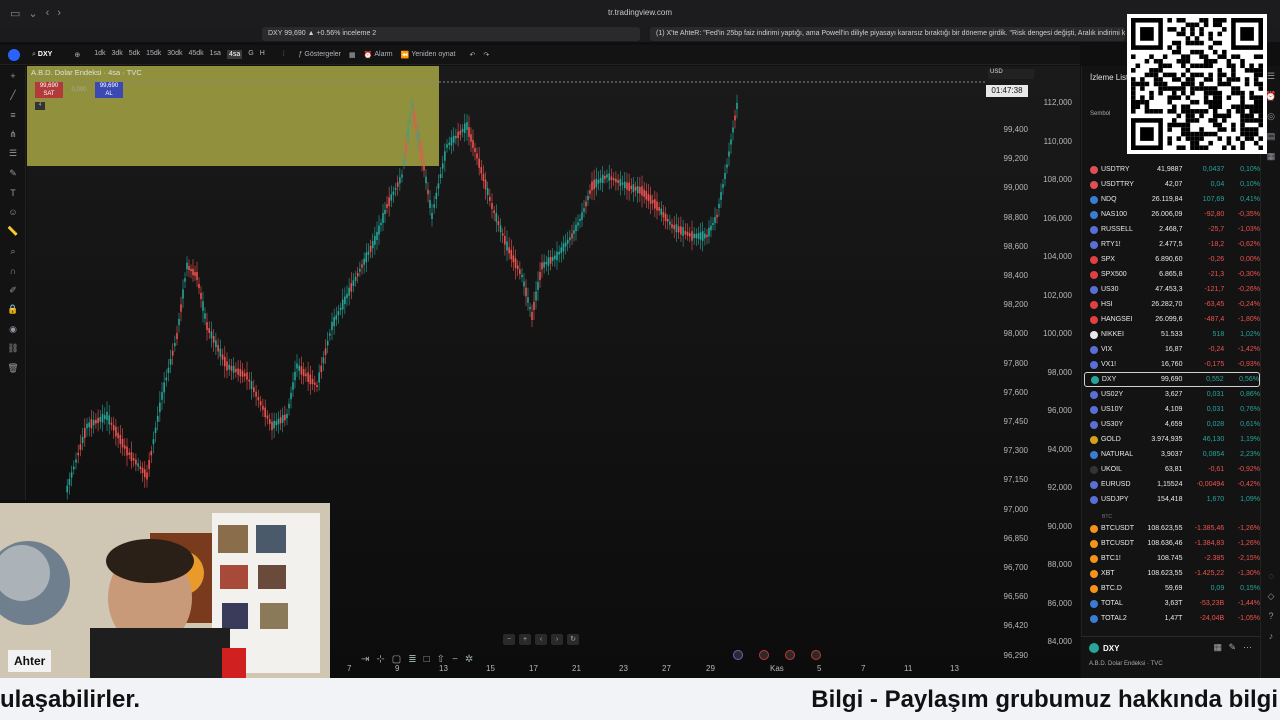 Image resolution: width=1280 pixels, height=720 pixels. I want to click on watchlist-row-total2: TOTAL2 1,47T -24,04B -1,05%, so click(1172, 618).